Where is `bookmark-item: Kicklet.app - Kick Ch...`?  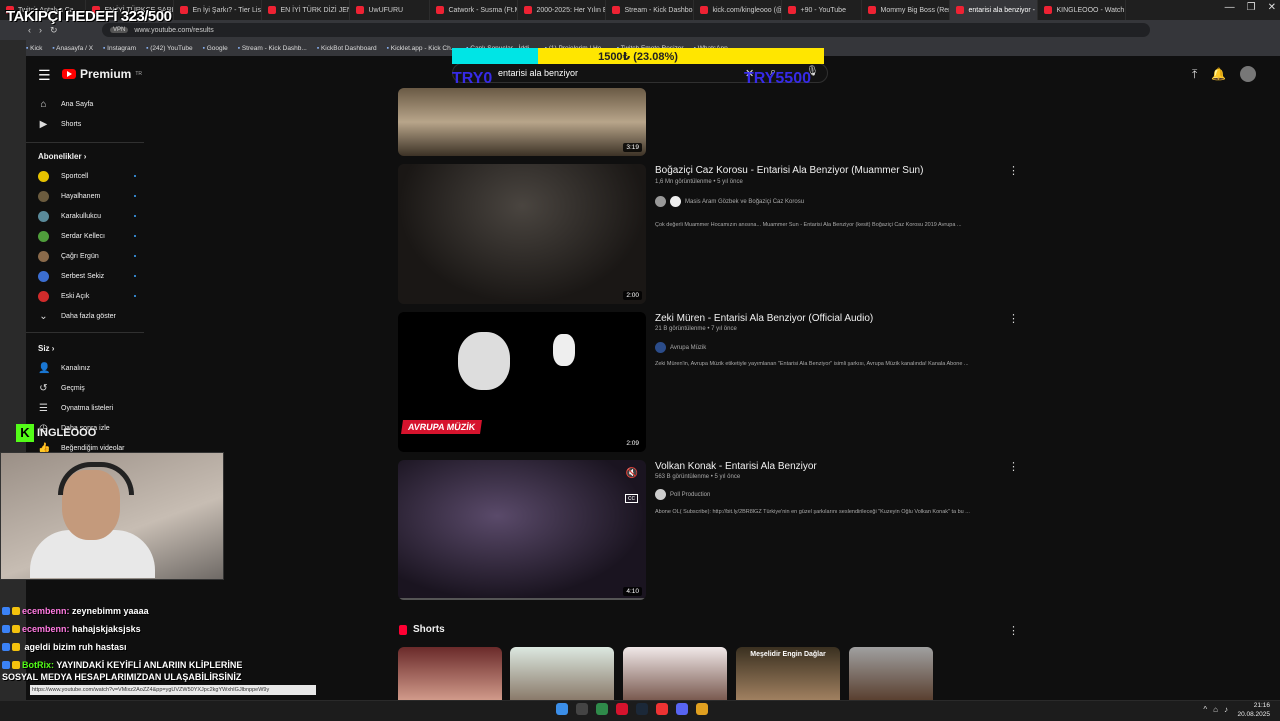
bookmark-item: Kicklet.app - Kick Ch... is located at coordinates (421, 48).